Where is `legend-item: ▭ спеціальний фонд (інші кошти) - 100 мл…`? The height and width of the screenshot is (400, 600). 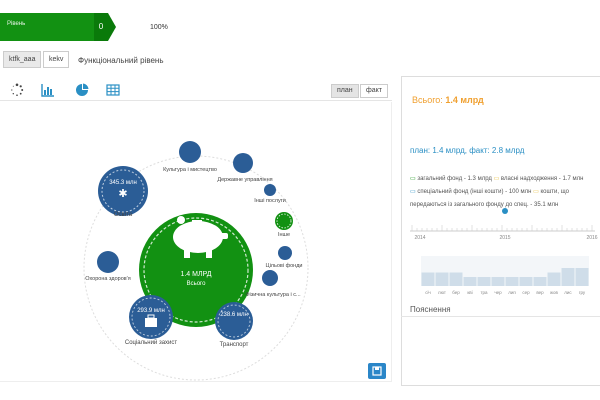 legend-item: ▭ спеціальний фонд (інші кошти) - 100 мл… is located at coordinates (471, 192).